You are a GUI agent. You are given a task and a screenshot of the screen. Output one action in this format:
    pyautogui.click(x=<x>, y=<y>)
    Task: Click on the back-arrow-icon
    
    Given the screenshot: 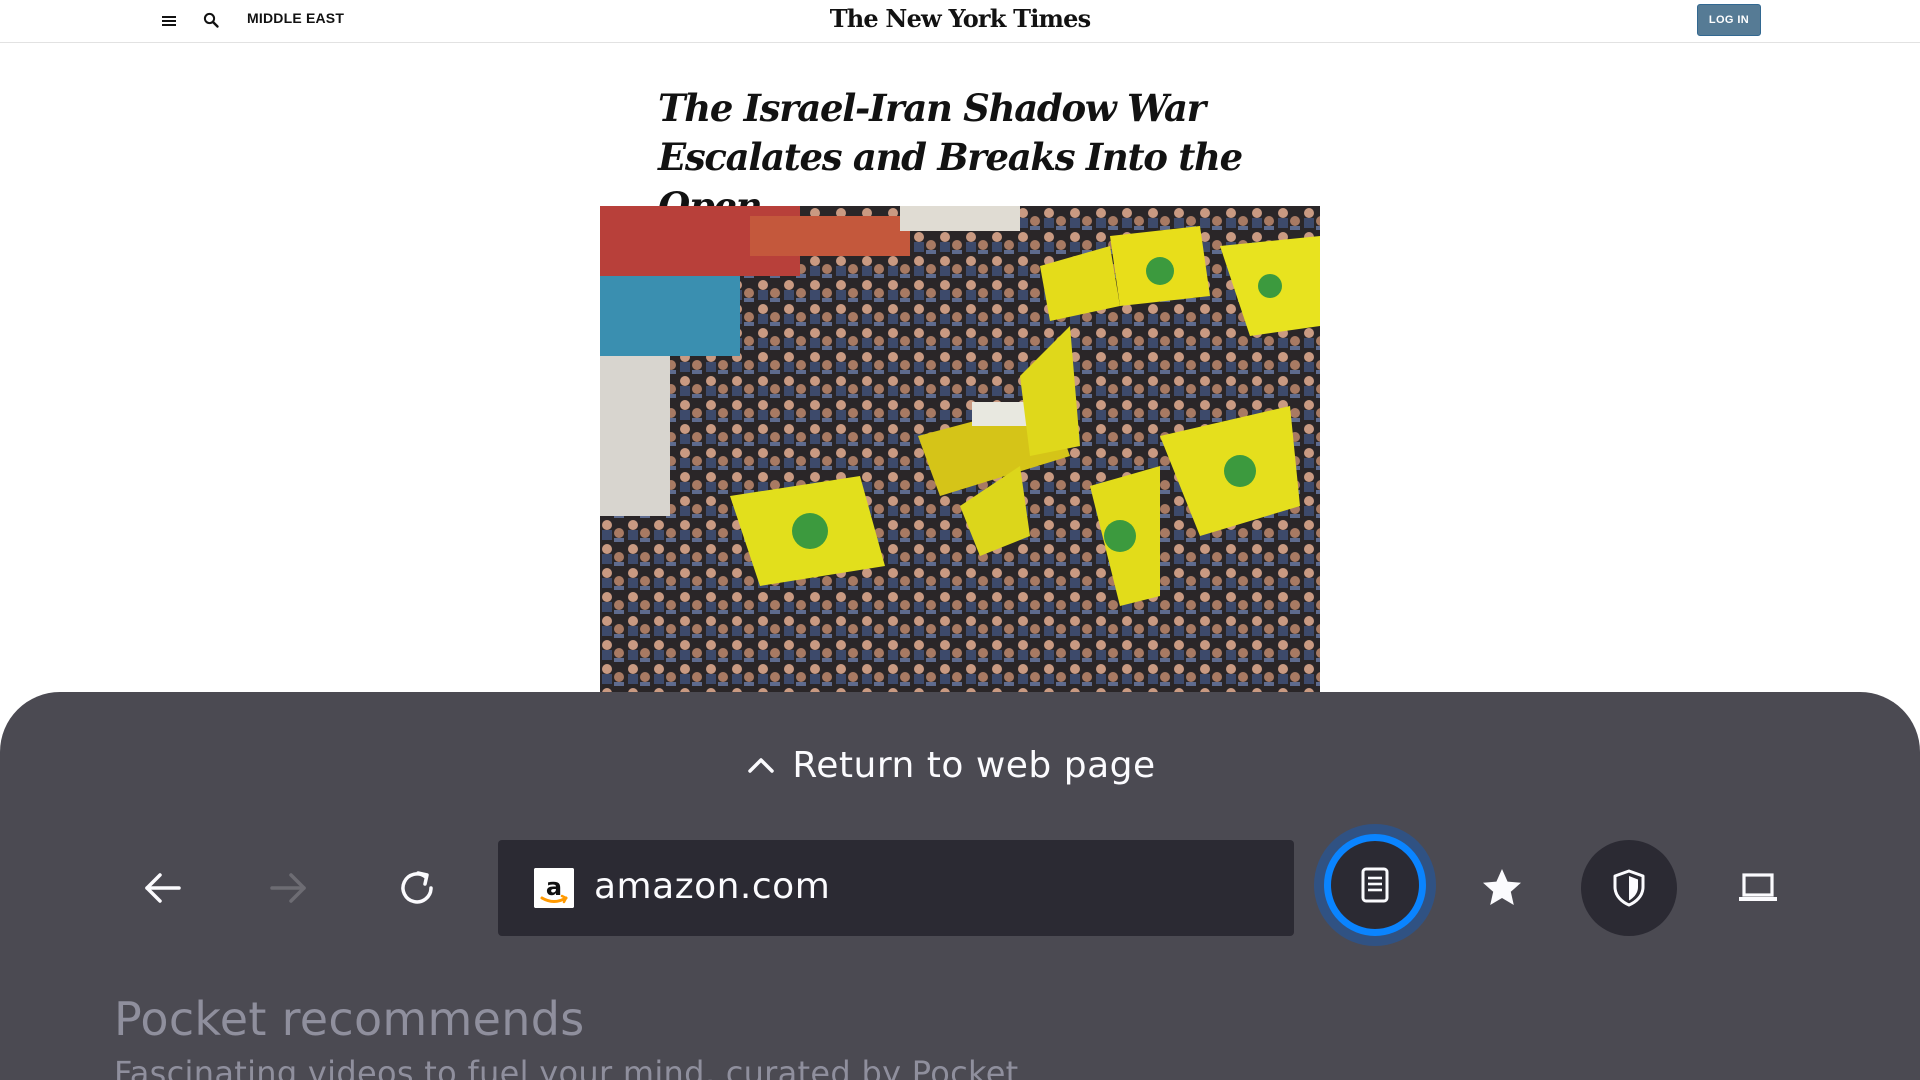 What is the action you would take?
    pyautogui.click(x=163, y=888)
    